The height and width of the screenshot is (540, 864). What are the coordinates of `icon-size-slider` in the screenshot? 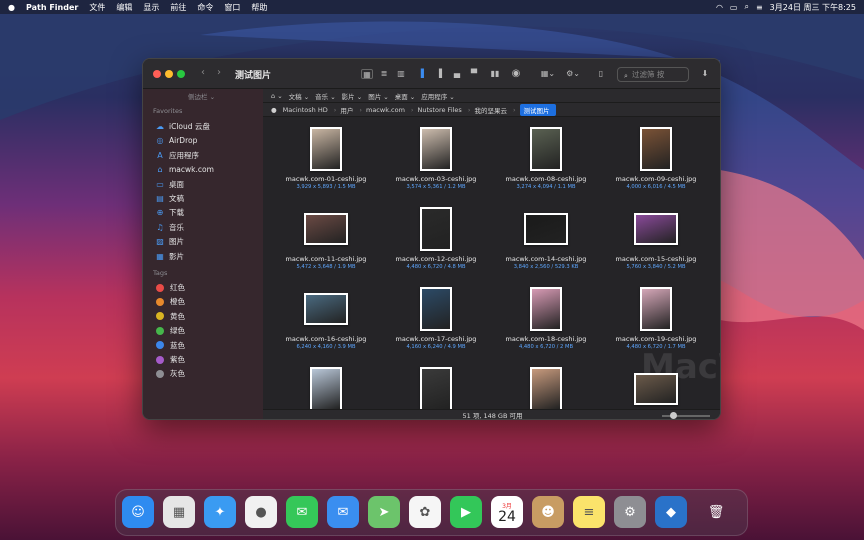 It's located at (686, 415).